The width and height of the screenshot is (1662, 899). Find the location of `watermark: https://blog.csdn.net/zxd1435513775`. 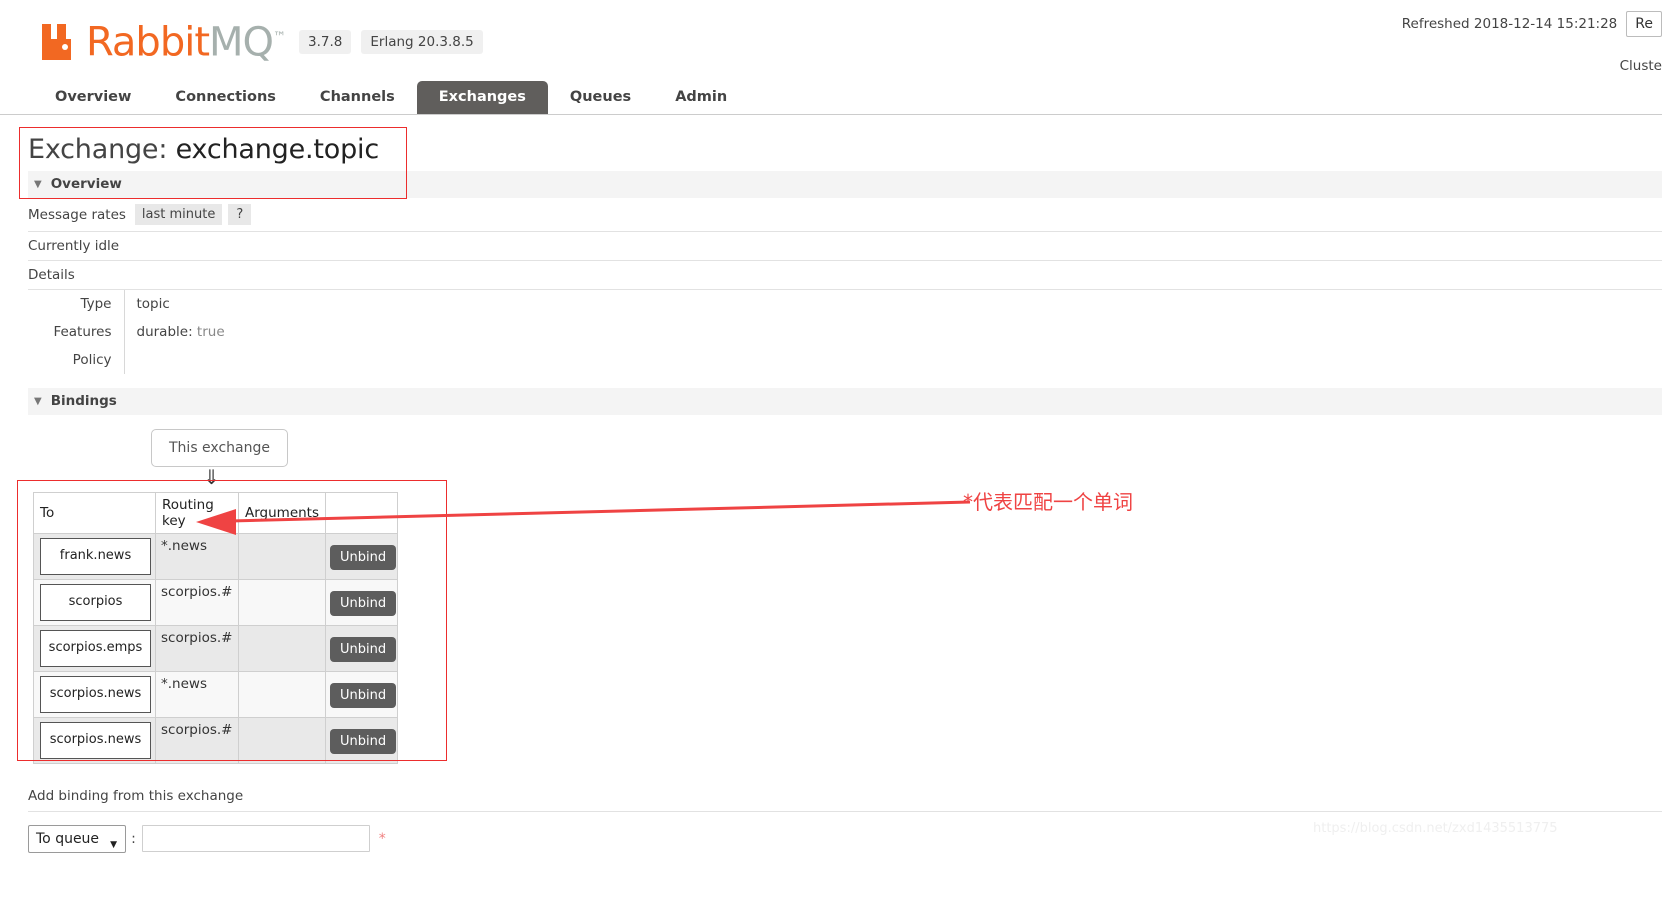

watermark: https://blog.csdn.net/zxd1435513775 is located at coordinates (1435, 828).